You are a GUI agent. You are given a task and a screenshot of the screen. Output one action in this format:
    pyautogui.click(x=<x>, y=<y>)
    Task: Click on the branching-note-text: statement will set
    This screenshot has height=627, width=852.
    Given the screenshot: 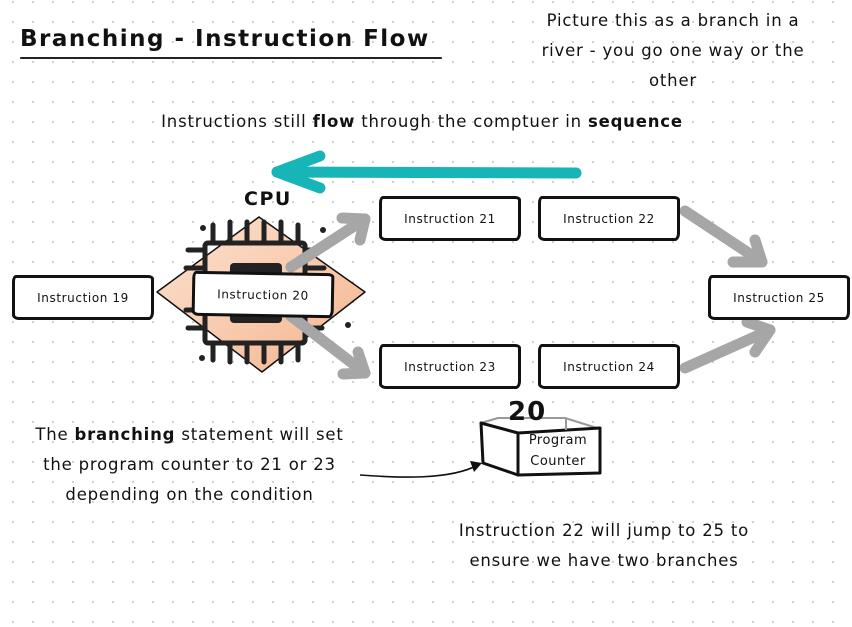 What is the action you would take?
    pyautogui.click(x=259, y=434)
    